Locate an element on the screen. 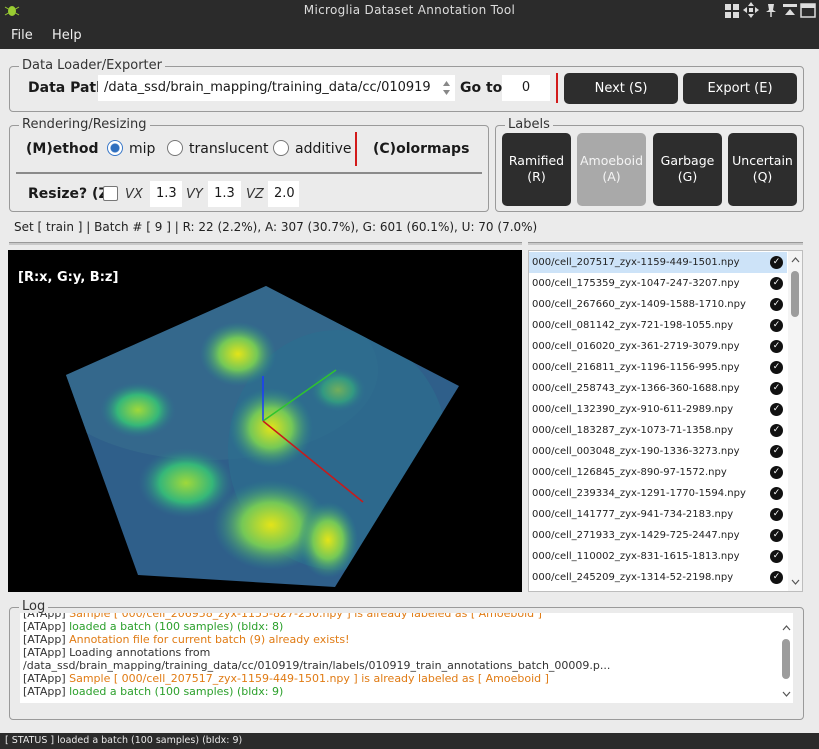  label-garbage-key: (G) is located at coordinates (687, 176).